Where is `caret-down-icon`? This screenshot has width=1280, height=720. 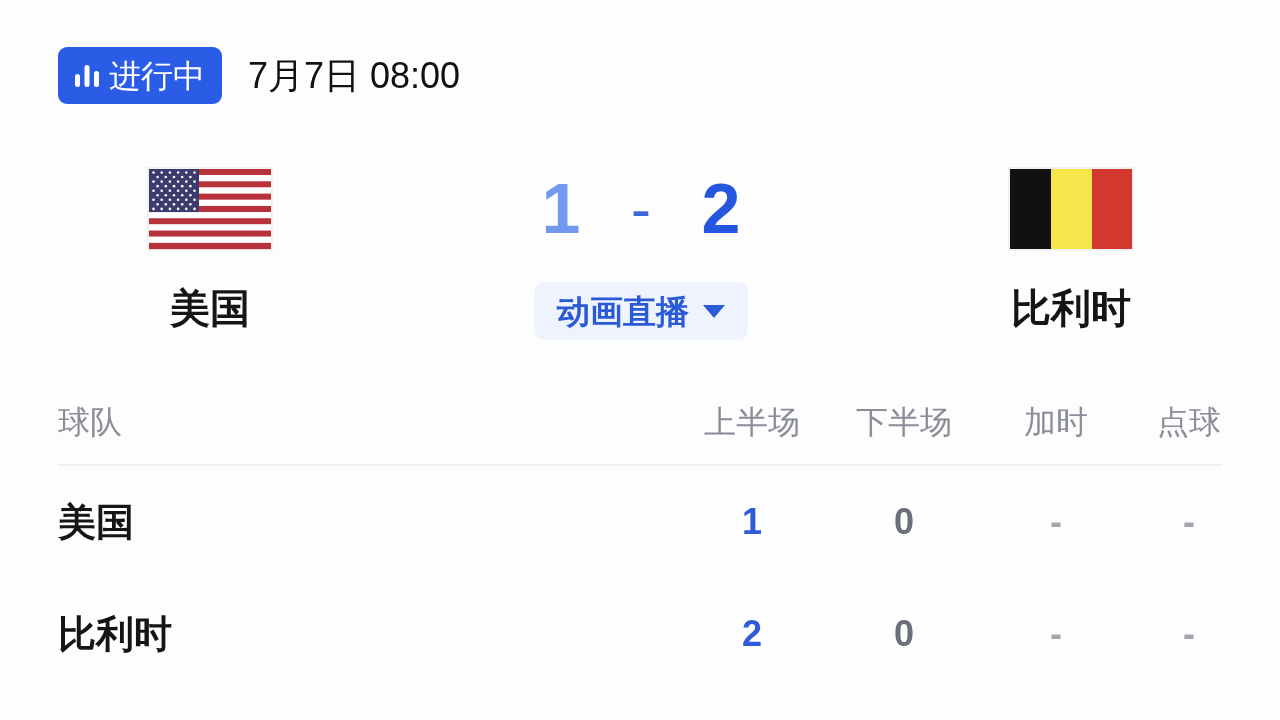 caret-down-icon is located at coordinates (714, 311).